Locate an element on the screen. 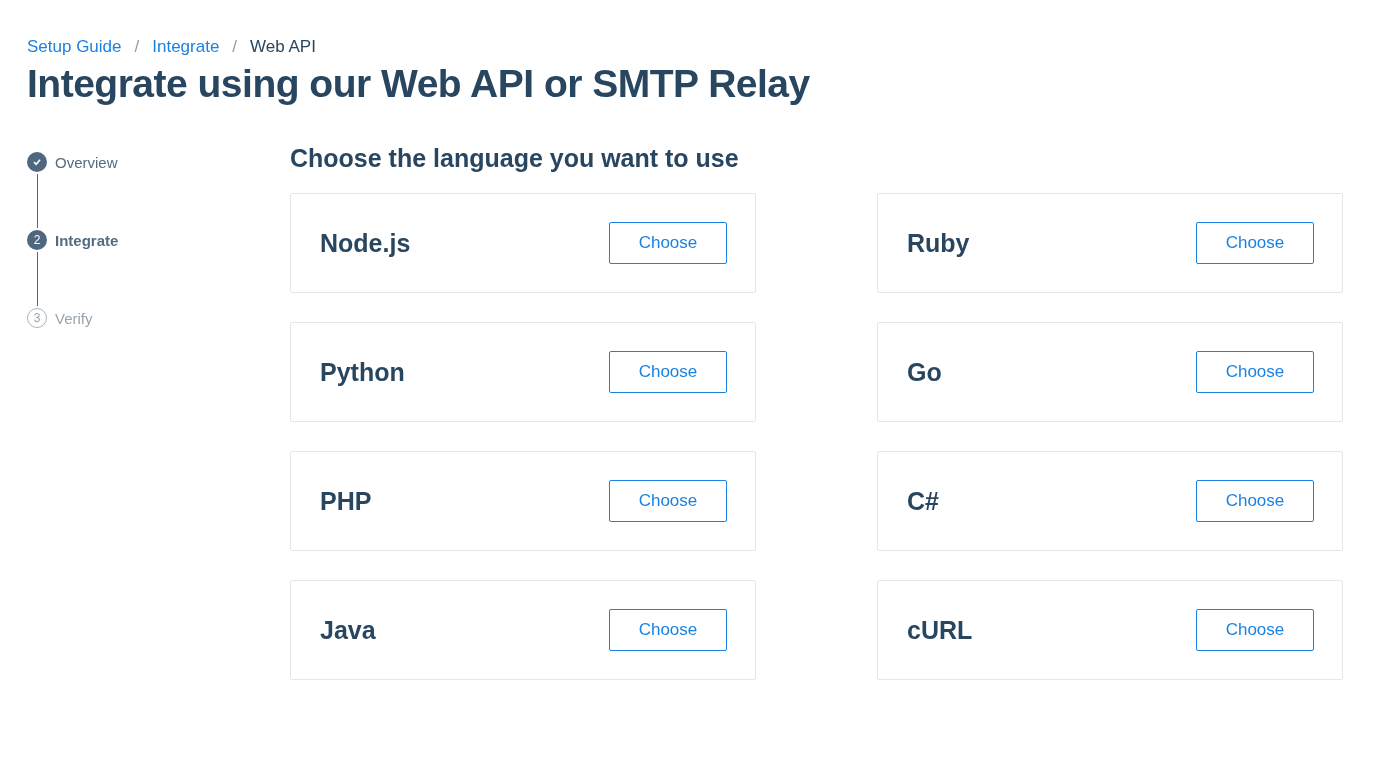 The height and width of the screenshot is (770, 1400). breadcrumb-current: Web API is located at coordinates (283, 47).